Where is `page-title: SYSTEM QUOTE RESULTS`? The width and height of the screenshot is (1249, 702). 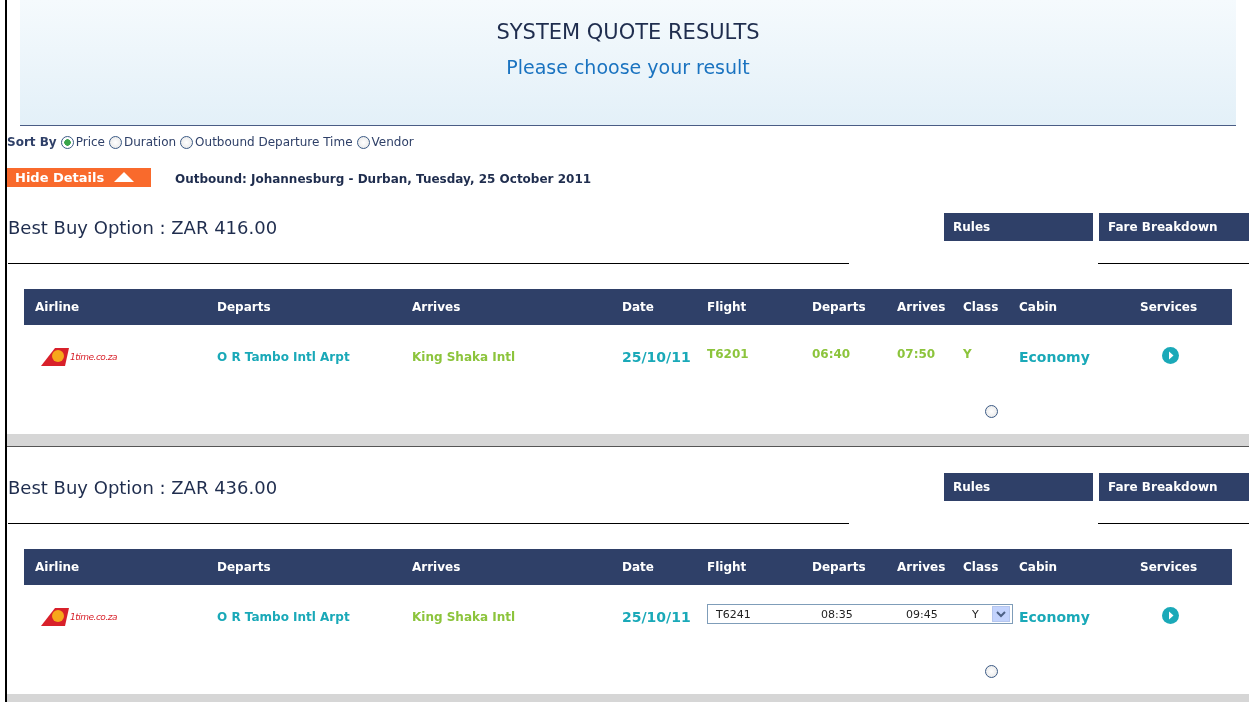
page-title: SYSTEM QUOTE RESULTS is located at coordinates (628, 32).